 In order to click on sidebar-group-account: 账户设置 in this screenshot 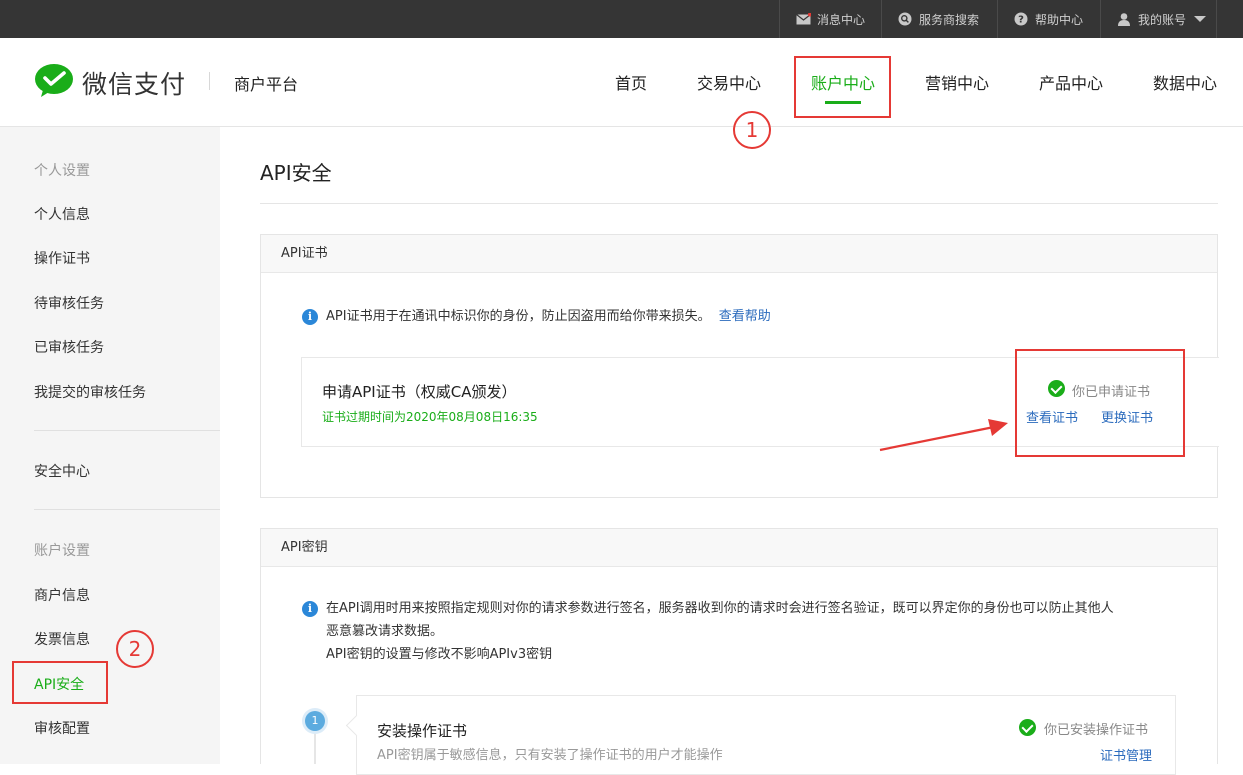, I will do `click(62, 551)`.